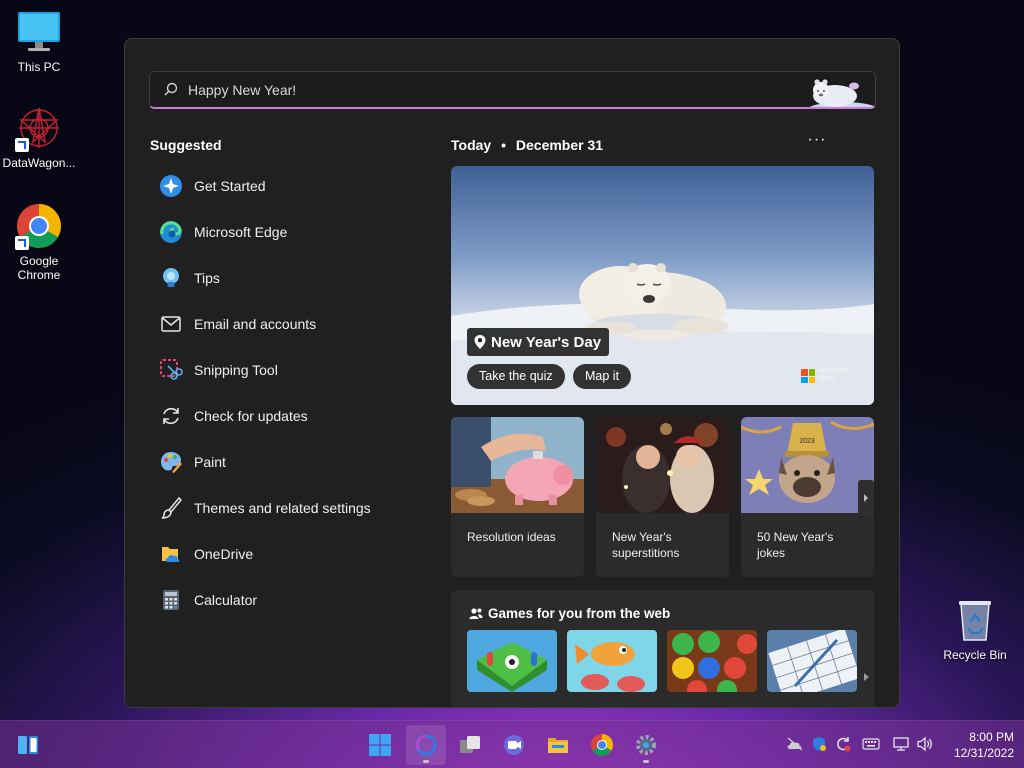  I want to click on windows-logo-icon, so click(380, 745).